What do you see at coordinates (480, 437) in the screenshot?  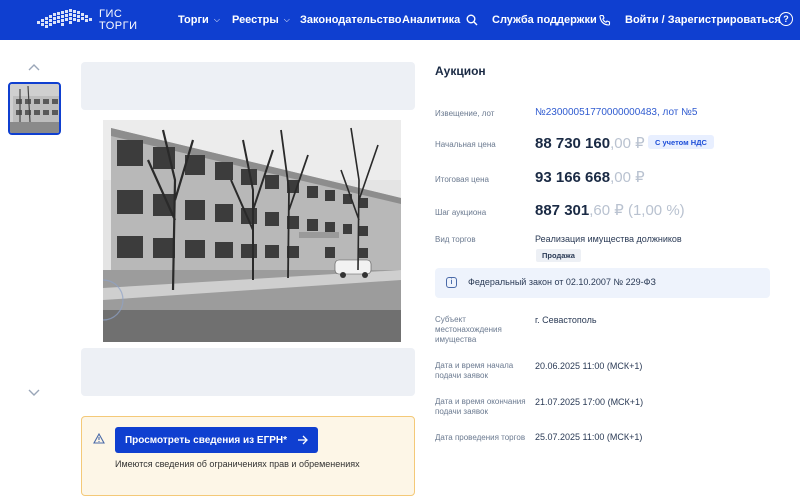 I see `auction-date-label: Дата проведения торгов` at bounding box center [480, 437].